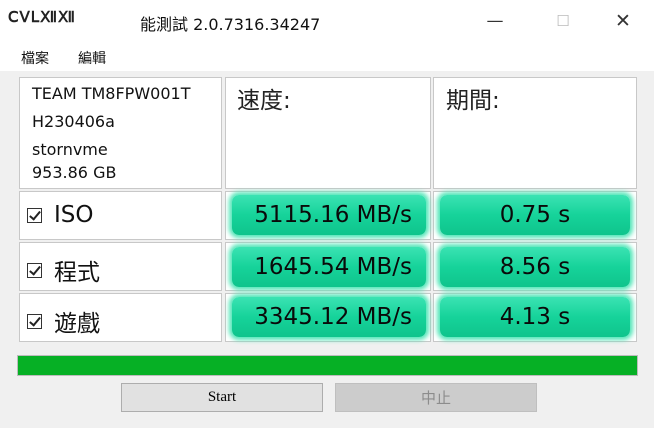  I want to click on drive-firmware: H230406a, so click(73, 121).